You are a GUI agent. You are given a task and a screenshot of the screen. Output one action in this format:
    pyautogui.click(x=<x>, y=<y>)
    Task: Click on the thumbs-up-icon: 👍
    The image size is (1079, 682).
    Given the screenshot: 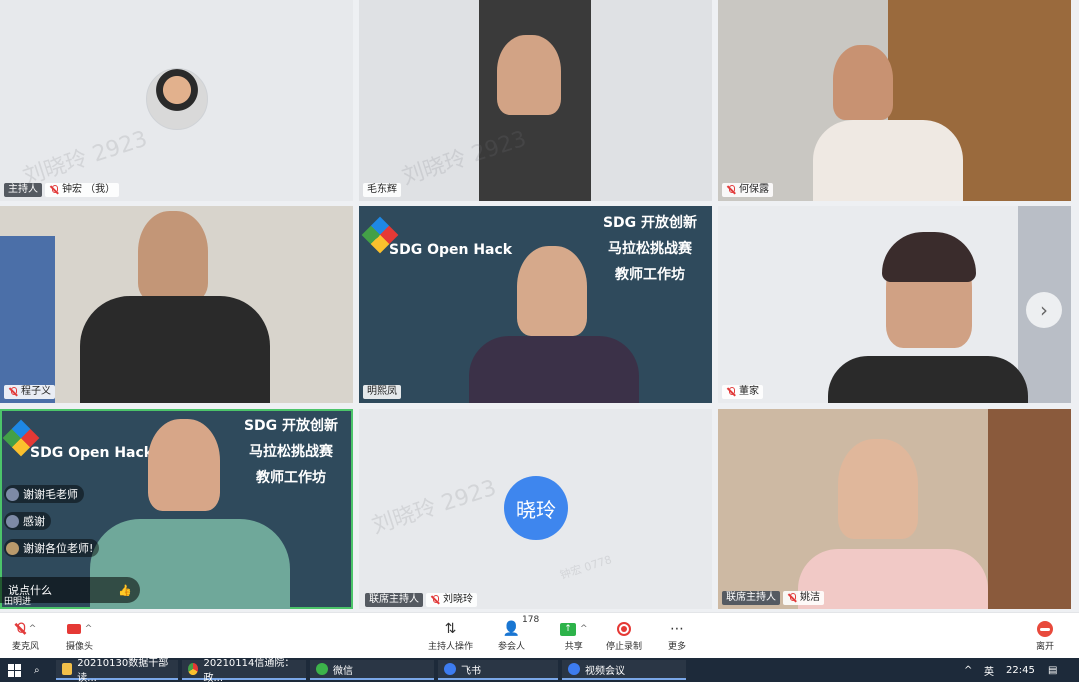 What is the action you would take?
    pyautogui.click(x=125, y=590)
    